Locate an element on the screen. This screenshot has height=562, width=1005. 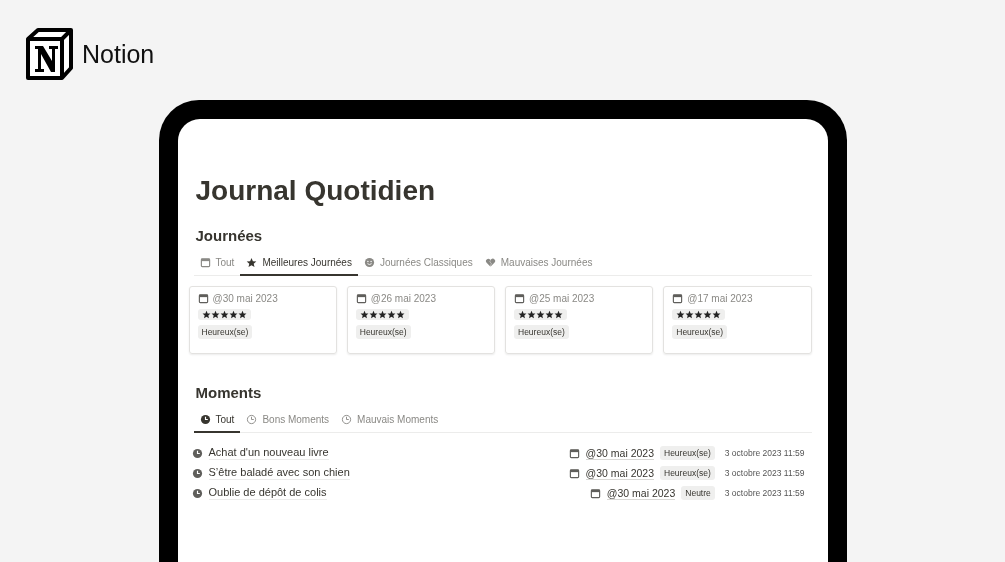
view-tab: Journées Classiques is located at coordinates (418, 264).